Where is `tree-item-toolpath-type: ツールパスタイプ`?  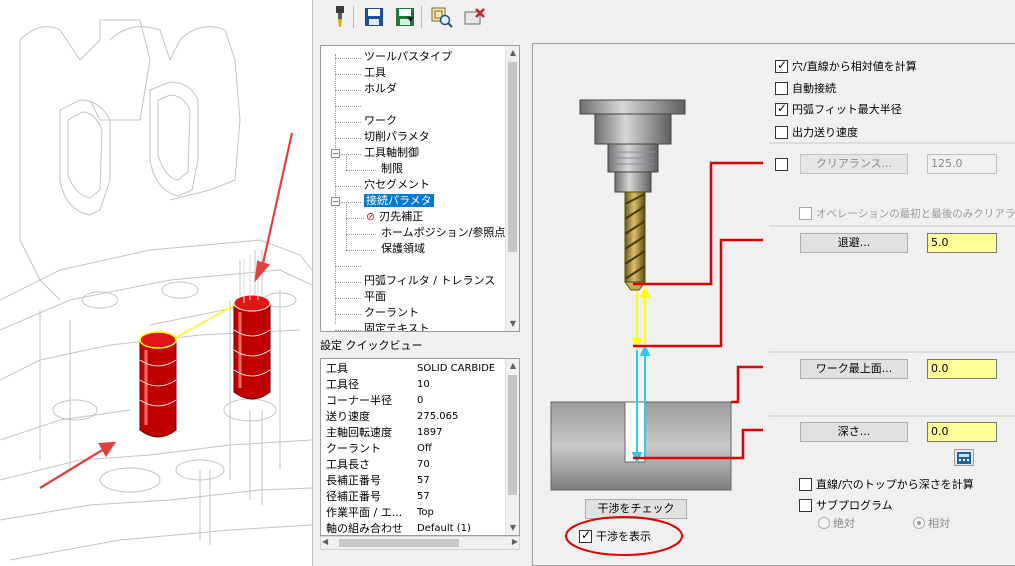 tree-item-toolpath-type: ツールパスタイプ is located at coordinates (408, 57).